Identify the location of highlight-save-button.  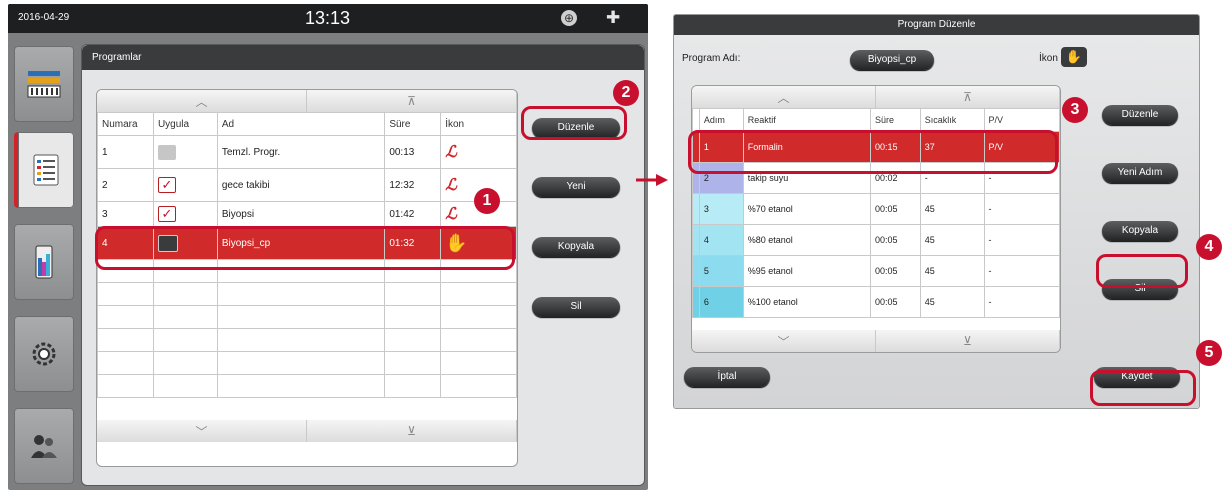
(1143, 388).